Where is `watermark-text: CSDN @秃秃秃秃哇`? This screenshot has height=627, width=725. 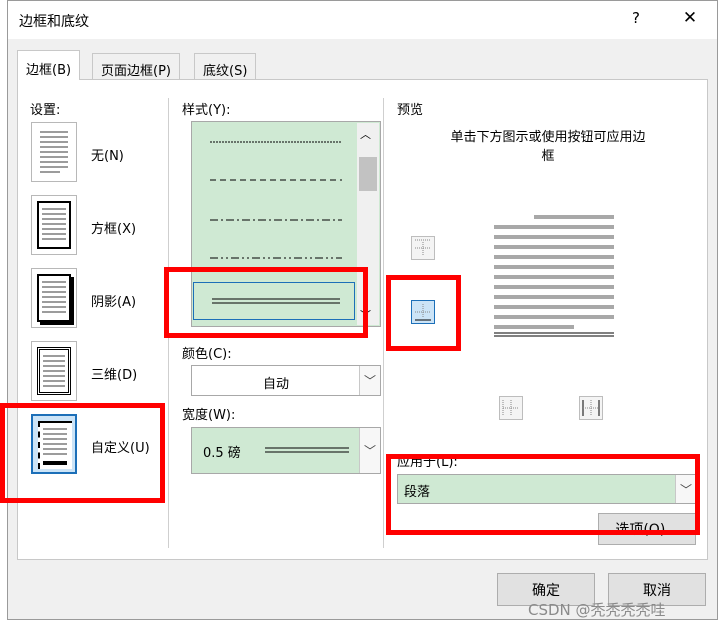
watermark-text: CSDN @秃秃秃秃哇 is located at coordinates (597, 610).